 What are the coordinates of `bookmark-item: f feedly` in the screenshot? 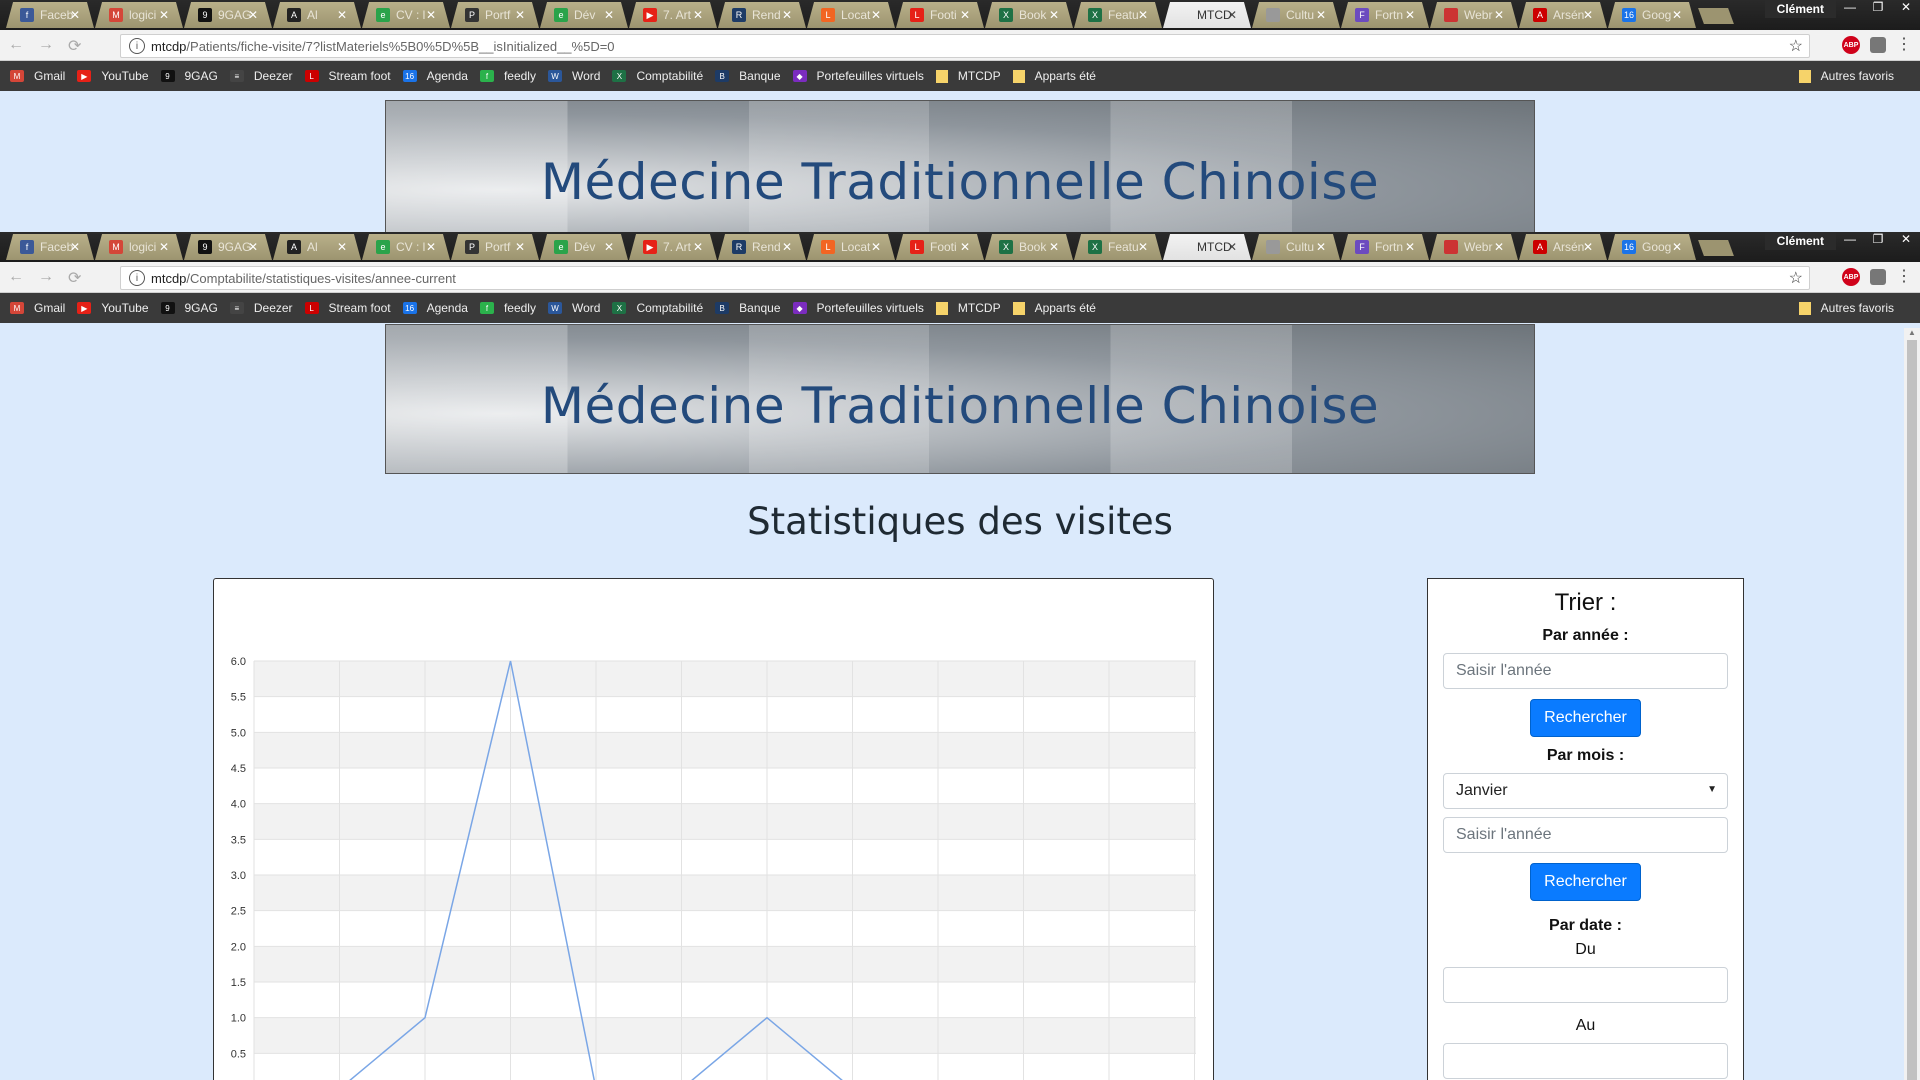 It's located at (507, 76).